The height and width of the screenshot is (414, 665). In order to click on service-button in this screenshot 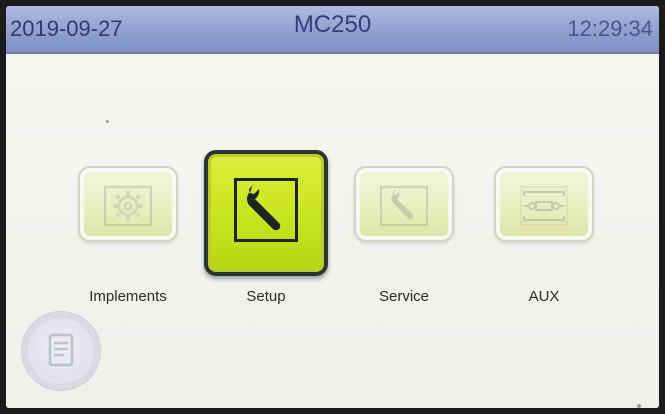, I will do `click(404, 204)`.